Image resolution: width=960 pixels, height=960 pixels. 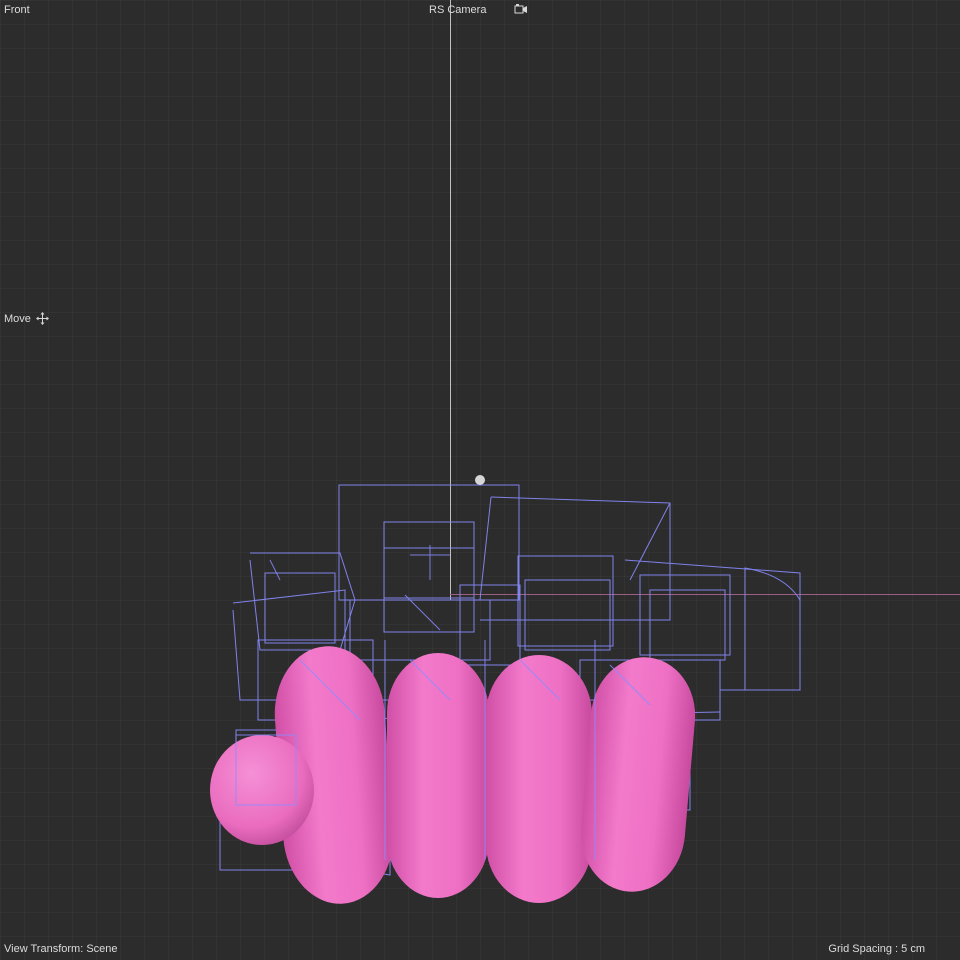 I want to click on camera-icon, so click(x=521, y=9).